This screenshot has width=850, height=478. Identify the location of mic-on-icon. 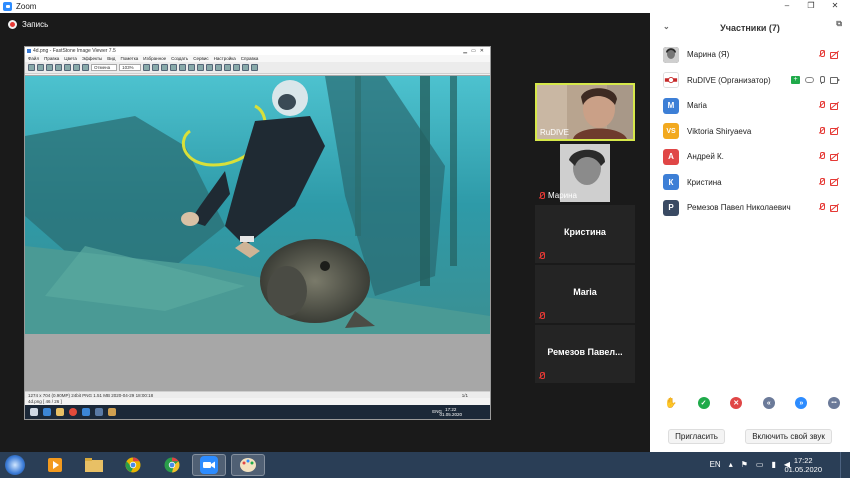
(822, 79).